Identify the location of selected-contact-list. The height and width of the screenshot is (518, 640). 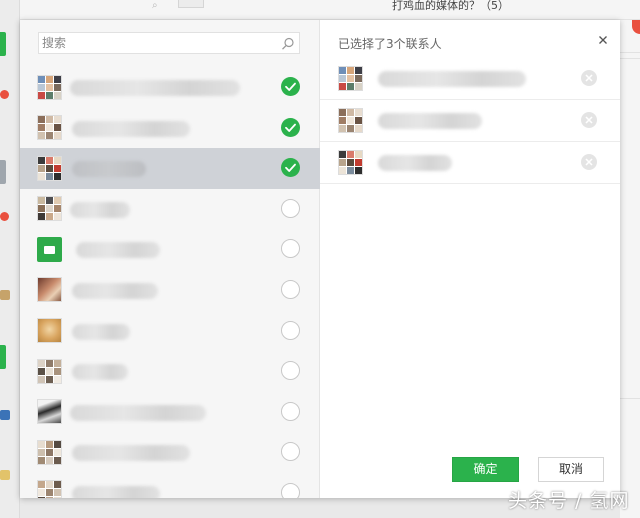
(470, 121).